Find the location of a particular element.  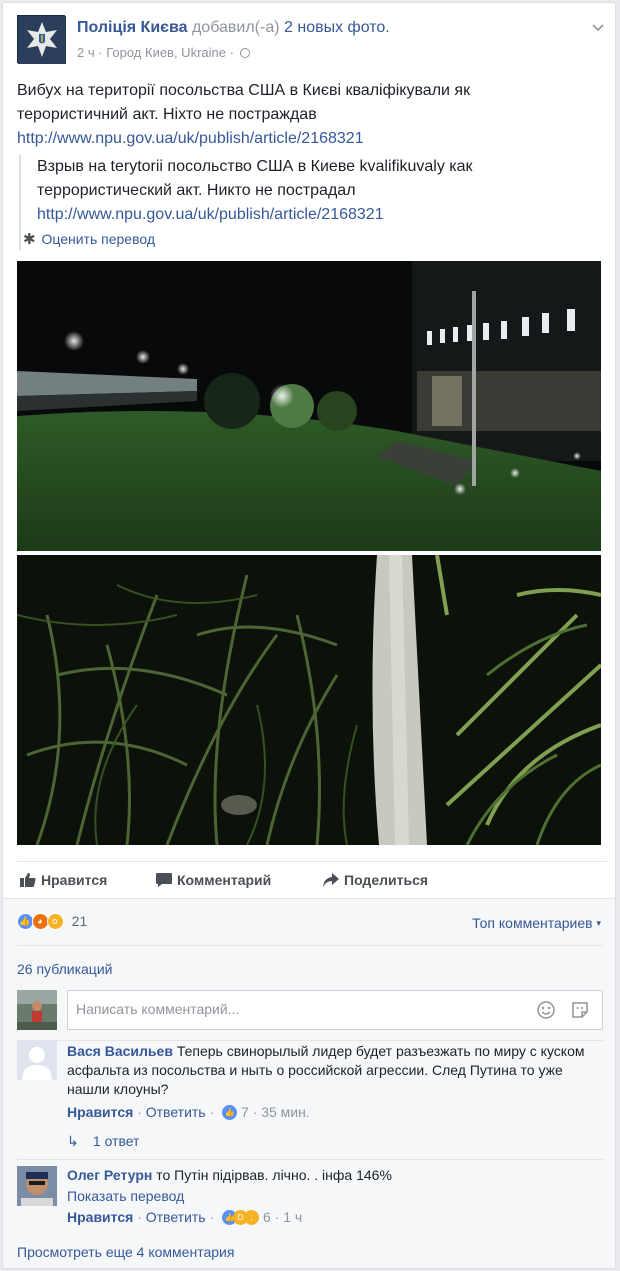

like-button: Нравится is located at coordinates (63, 880).